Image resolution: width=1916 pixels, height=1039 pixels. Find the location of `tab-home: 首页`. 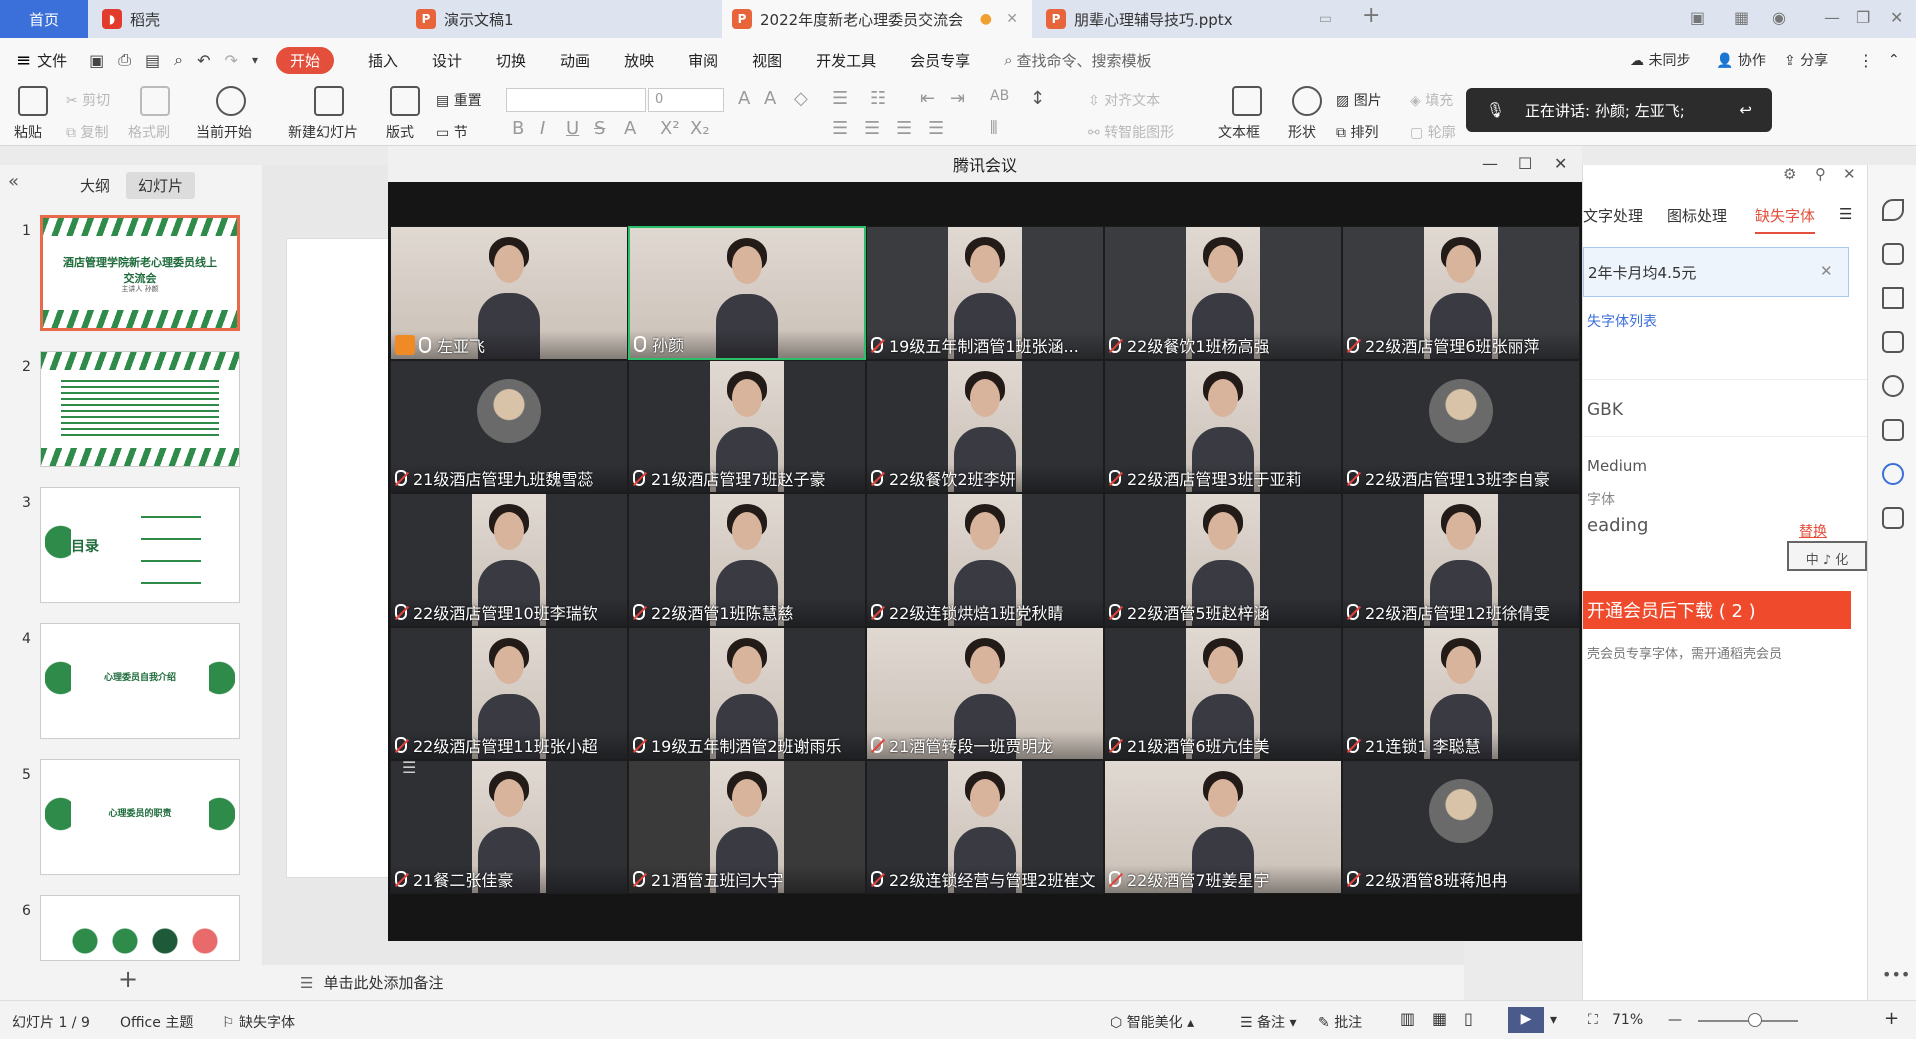

tab-home: 首页 is located at coordinates (44, 19).